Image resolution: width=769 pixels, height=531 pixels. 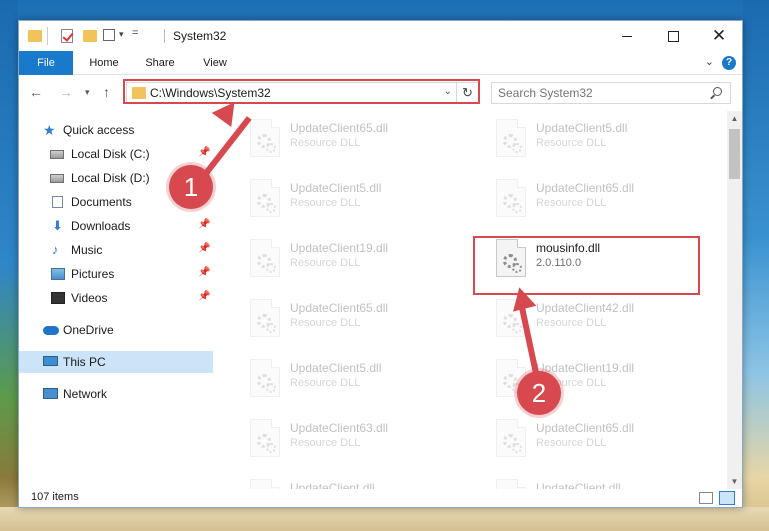 What do you see at coordinates (109, 35) in the screenshot?
I see `customize-icon` at bounding box center [109, 35].